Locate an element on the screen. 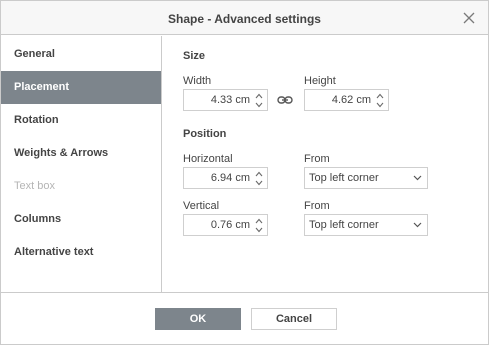 This screenshot has width=489, height=345. horizontal-from-value: Top left corner is located at coordinates (344, 178).